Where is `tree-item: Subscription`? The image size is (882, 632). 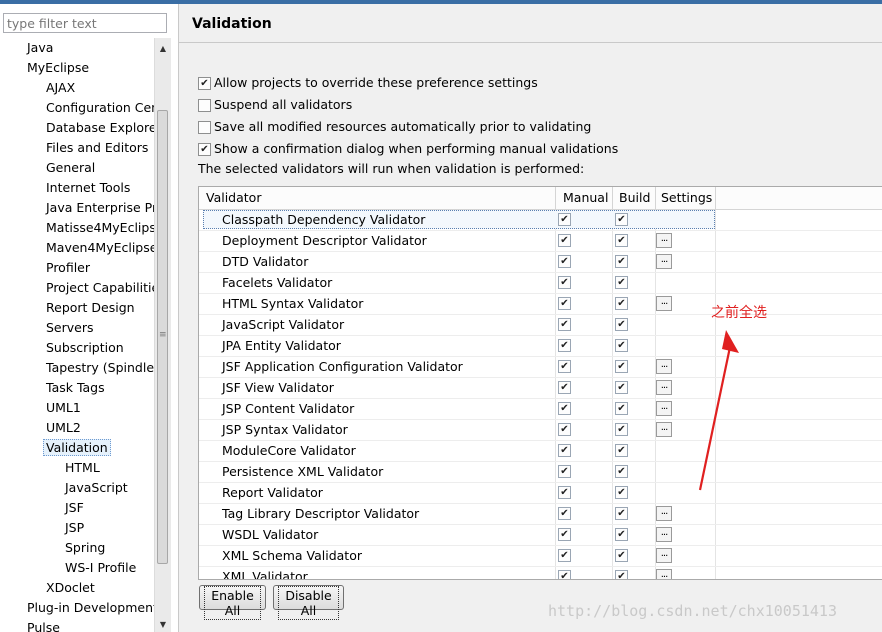
tree-item: Subscription is located at coordinates (85, 347).